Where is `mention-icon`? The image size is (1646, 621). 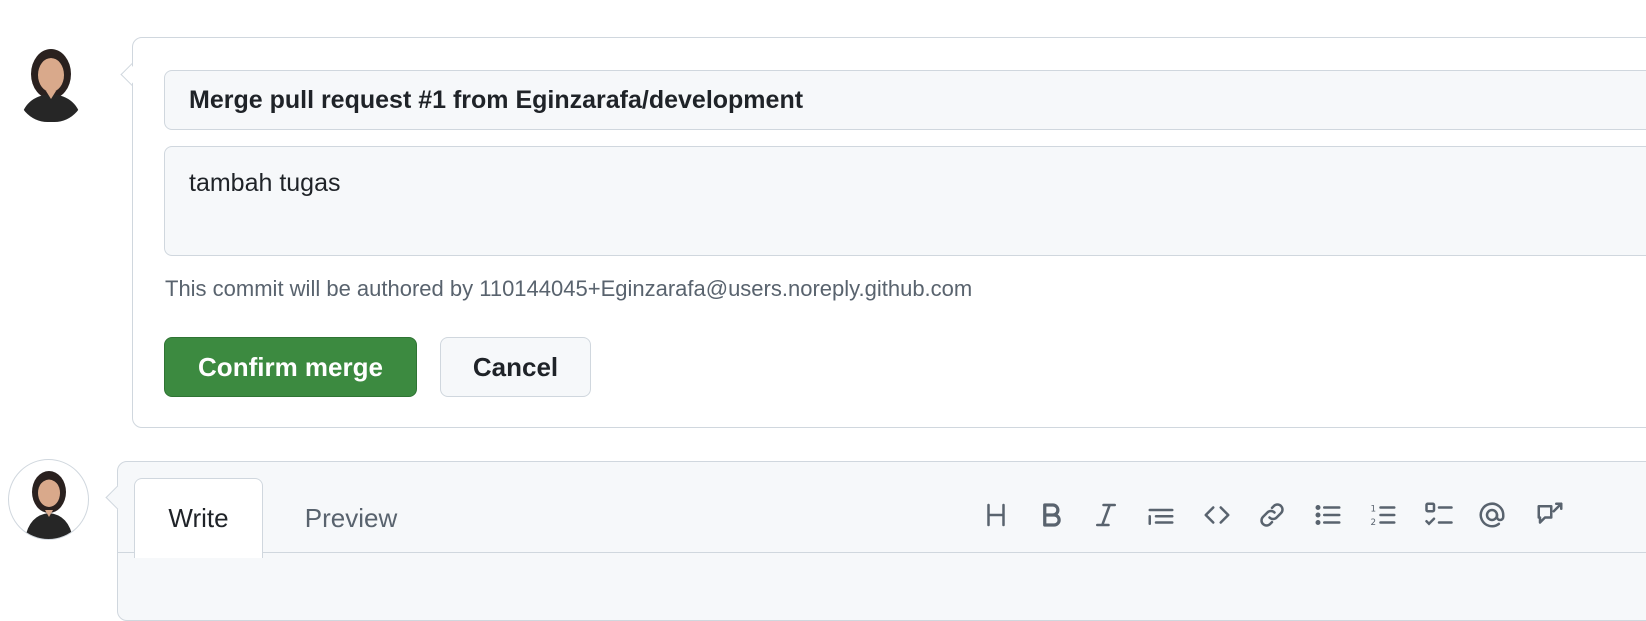 mention-icon is located at coordinates (1492, 515).